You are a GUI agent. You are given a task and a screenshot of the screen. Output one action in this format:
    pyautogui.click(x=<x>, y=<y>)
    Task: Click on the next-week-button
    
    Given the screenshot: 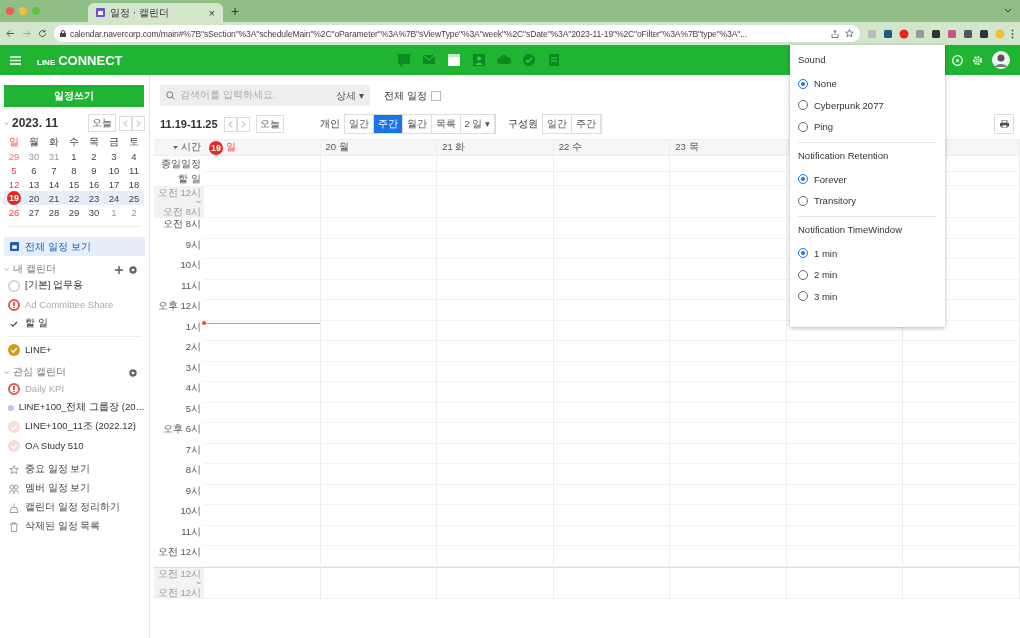 What is the action you would take?
    pyautogui.click(x=243, y=124)
    